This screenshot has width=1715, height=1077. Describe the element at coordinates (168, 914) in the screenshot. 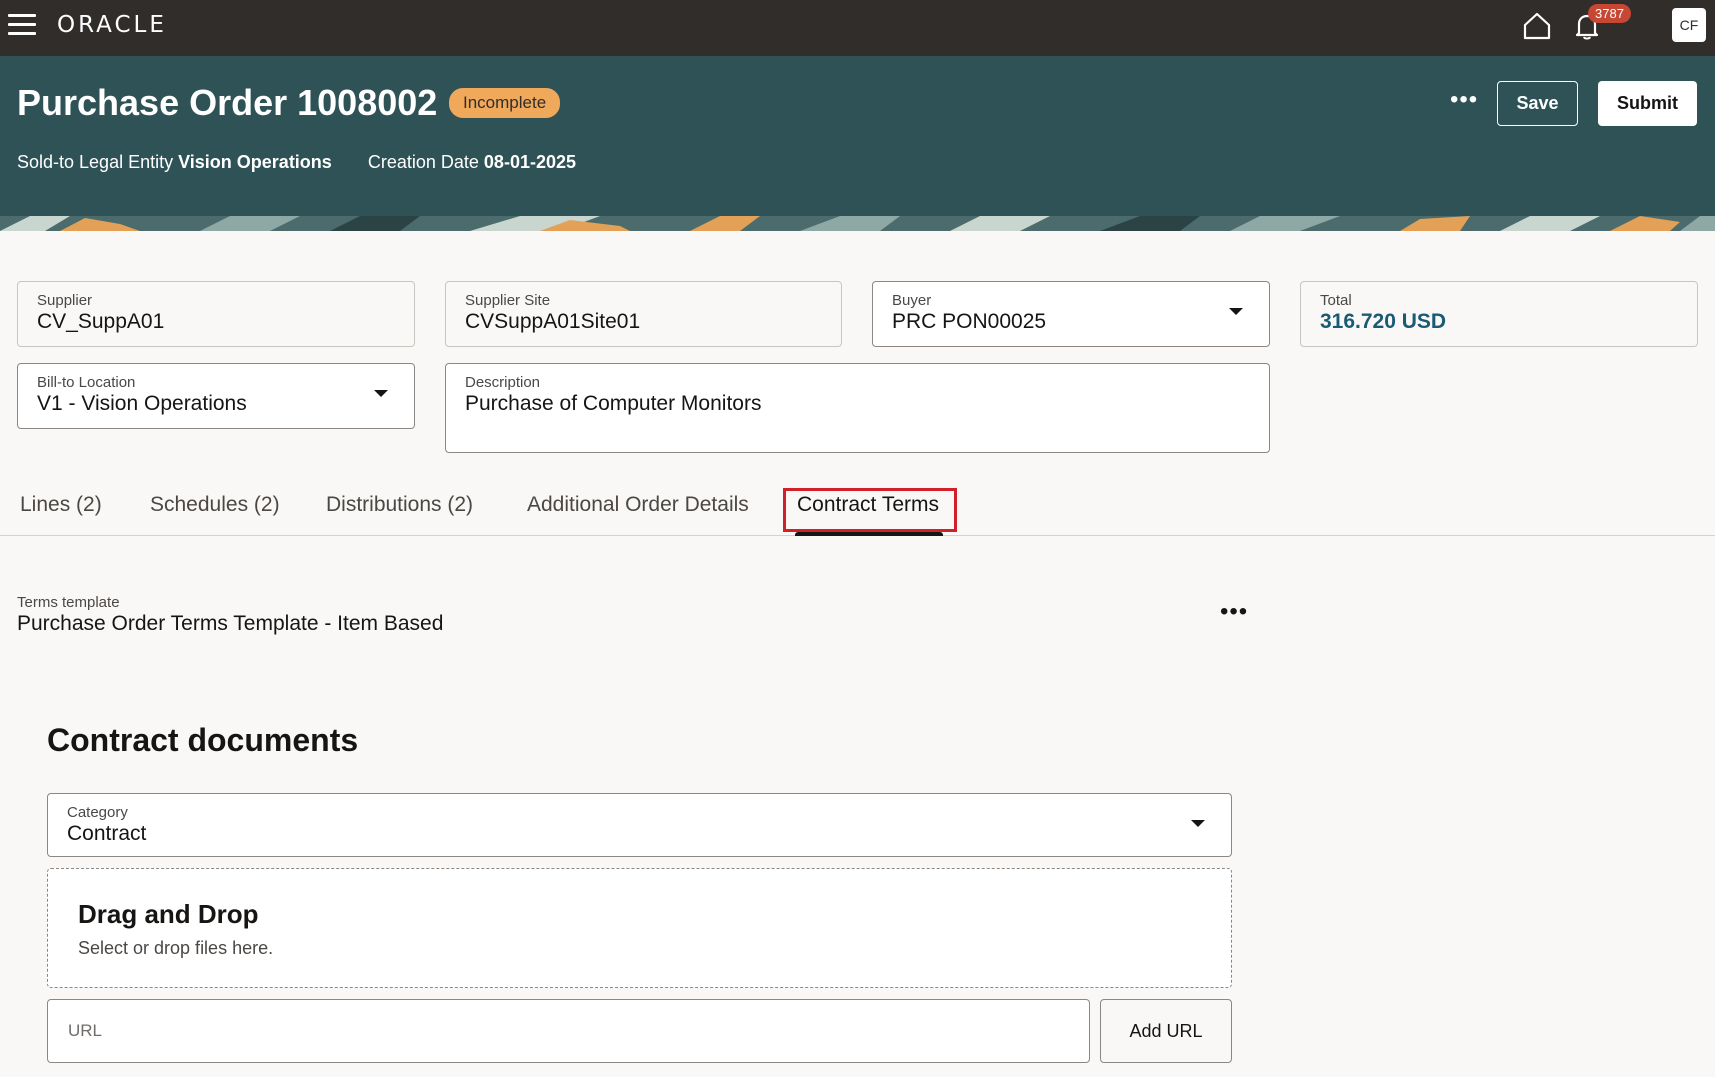

I see `dropzone-title: Drag and Drop` at that location.